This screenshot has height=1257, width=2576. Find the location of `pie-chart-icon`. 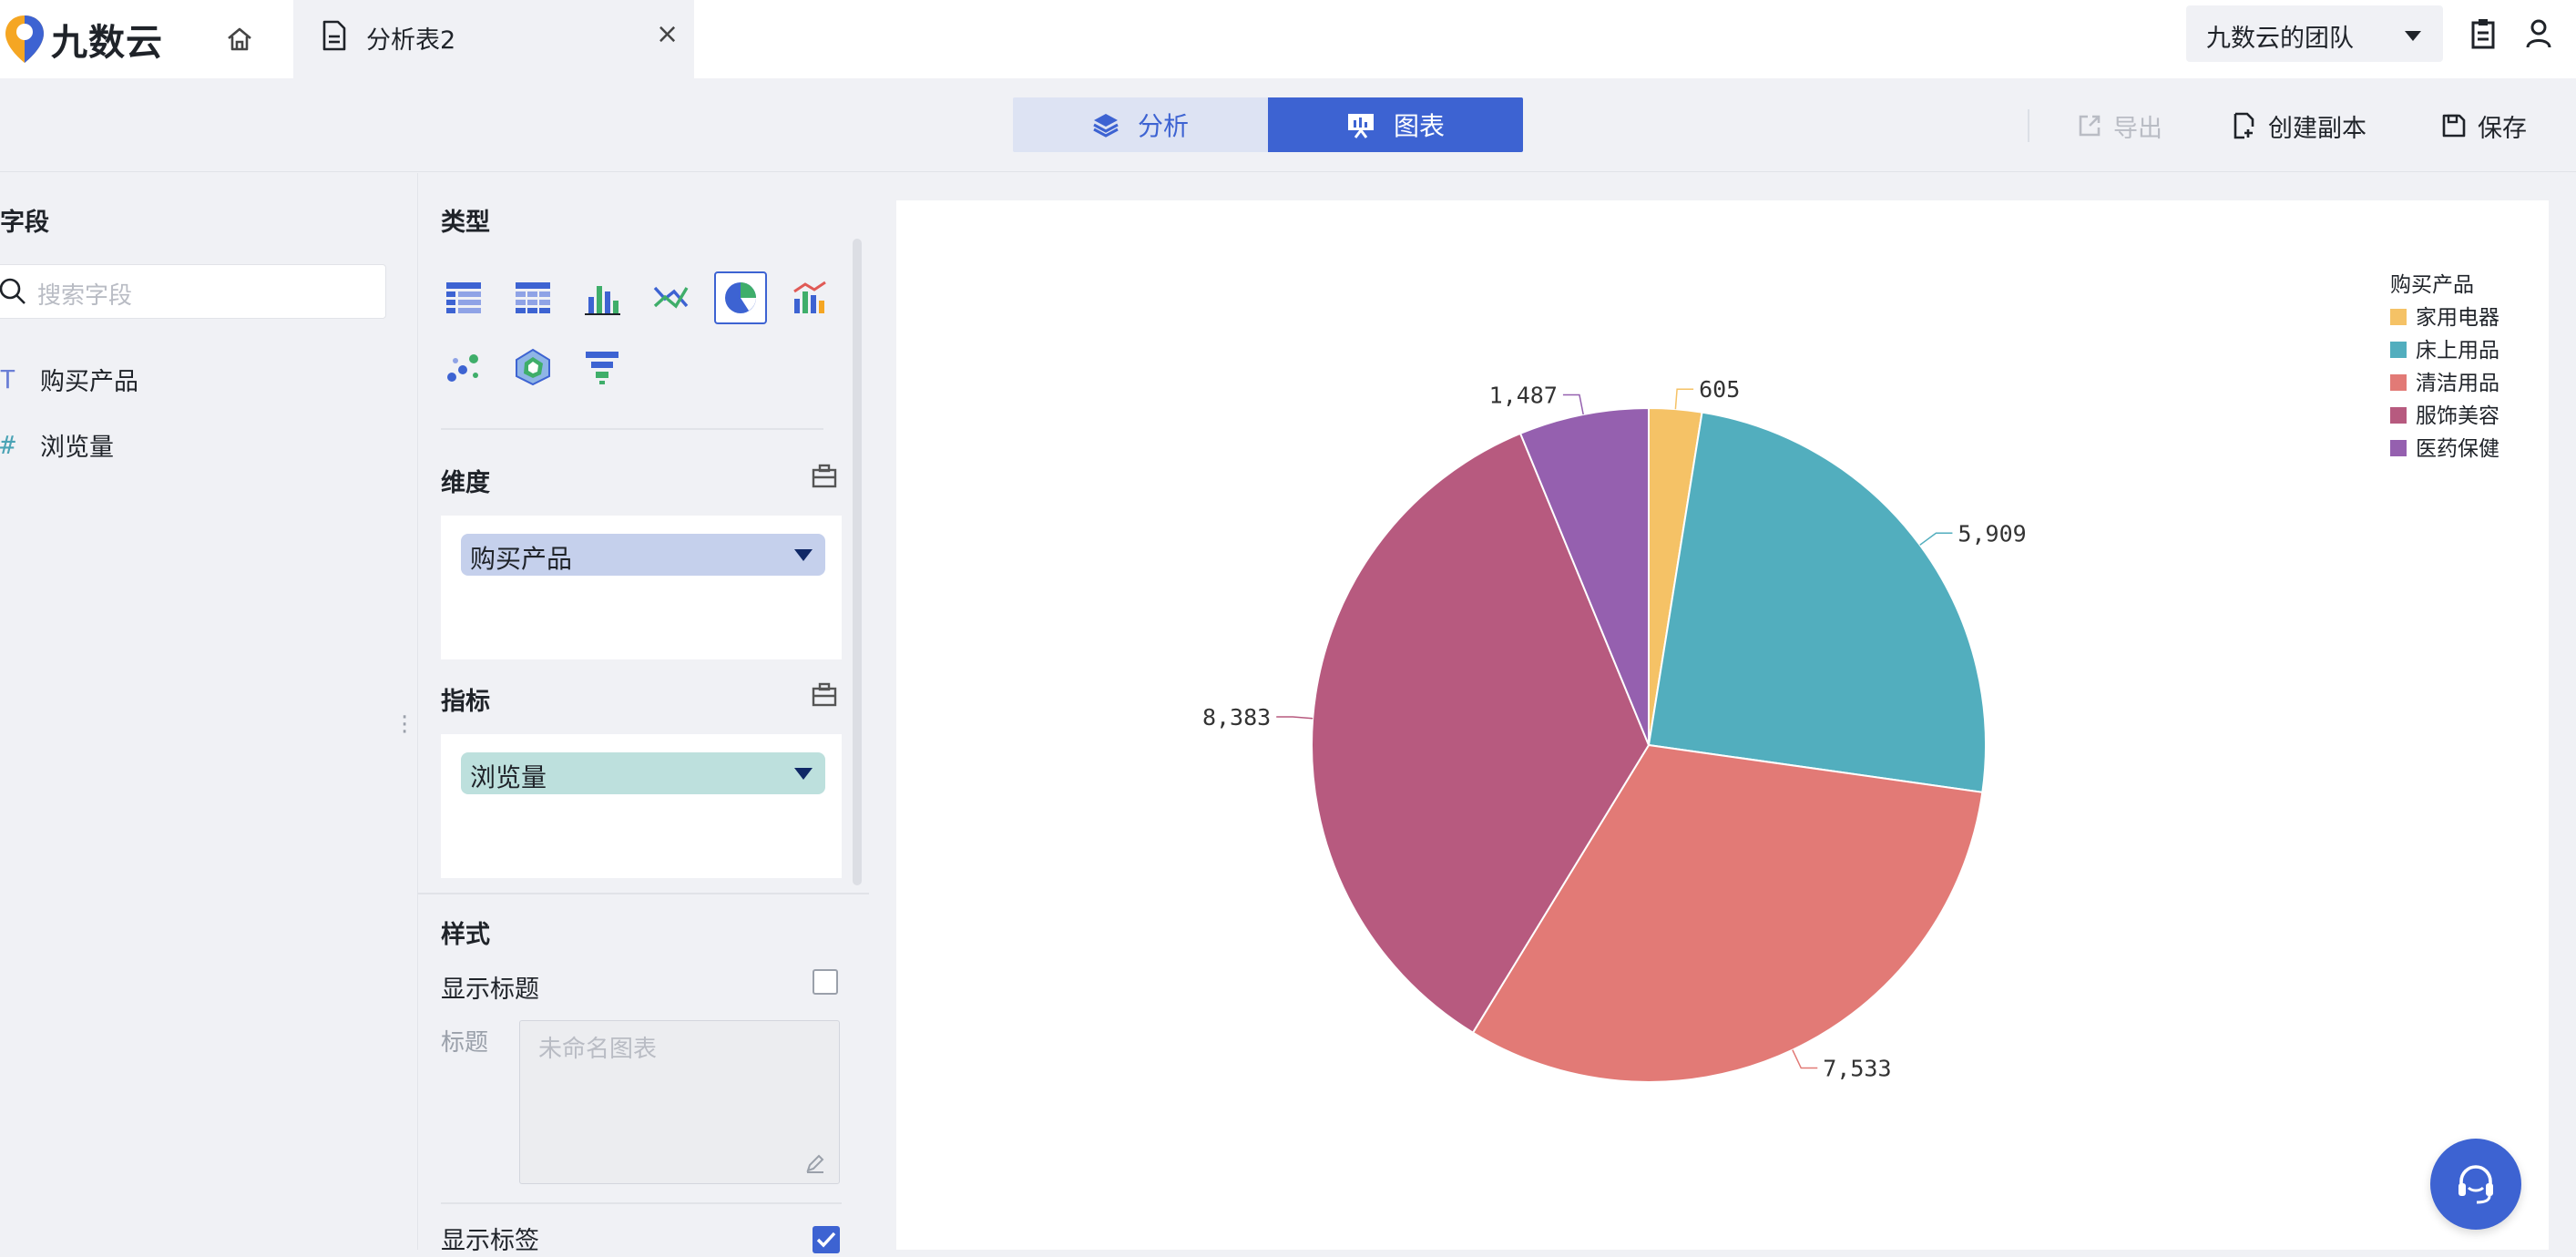

pie-chart-icon is located at coordinates (740, 297).